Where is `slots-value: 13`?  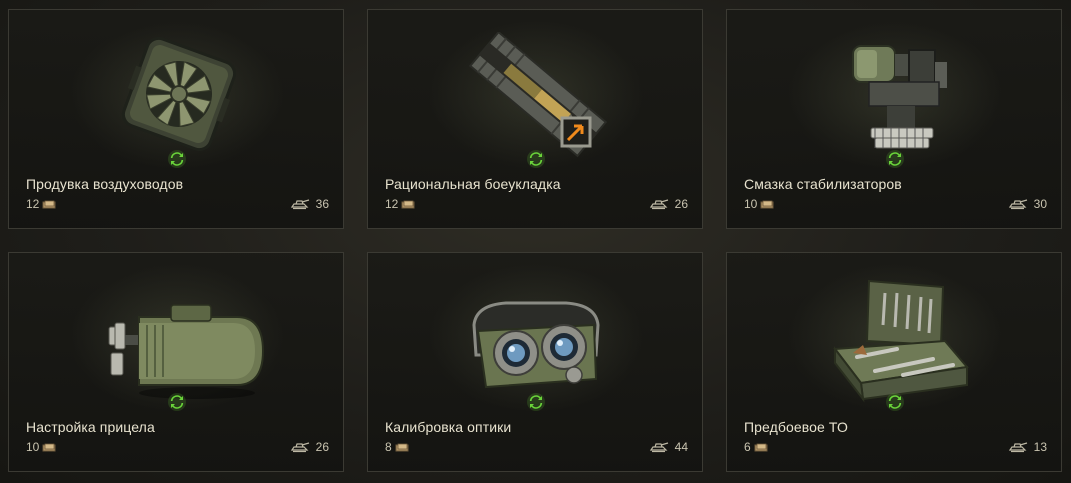 slots-value: 13 is located at coordinates (1040, 447).